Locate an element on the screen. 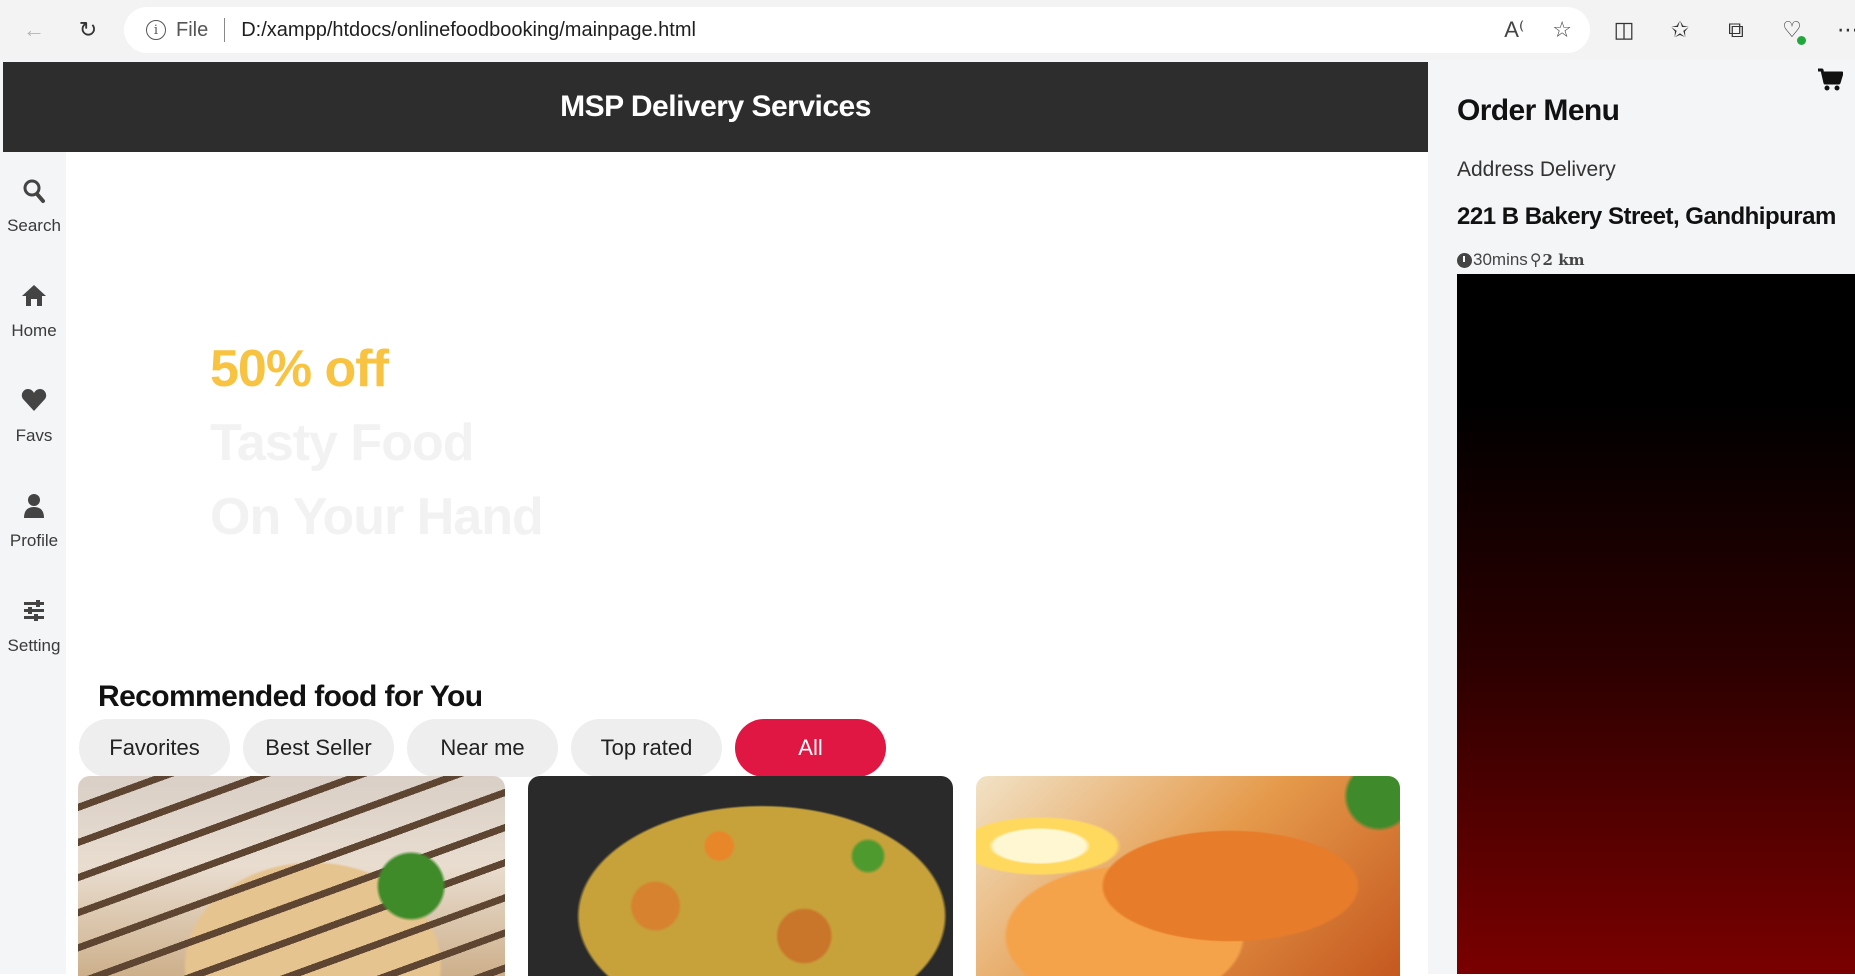 This screenshot has height=976, width=1855. promo-tagline-2: On Your Hand is located at coordinates (377, 517).